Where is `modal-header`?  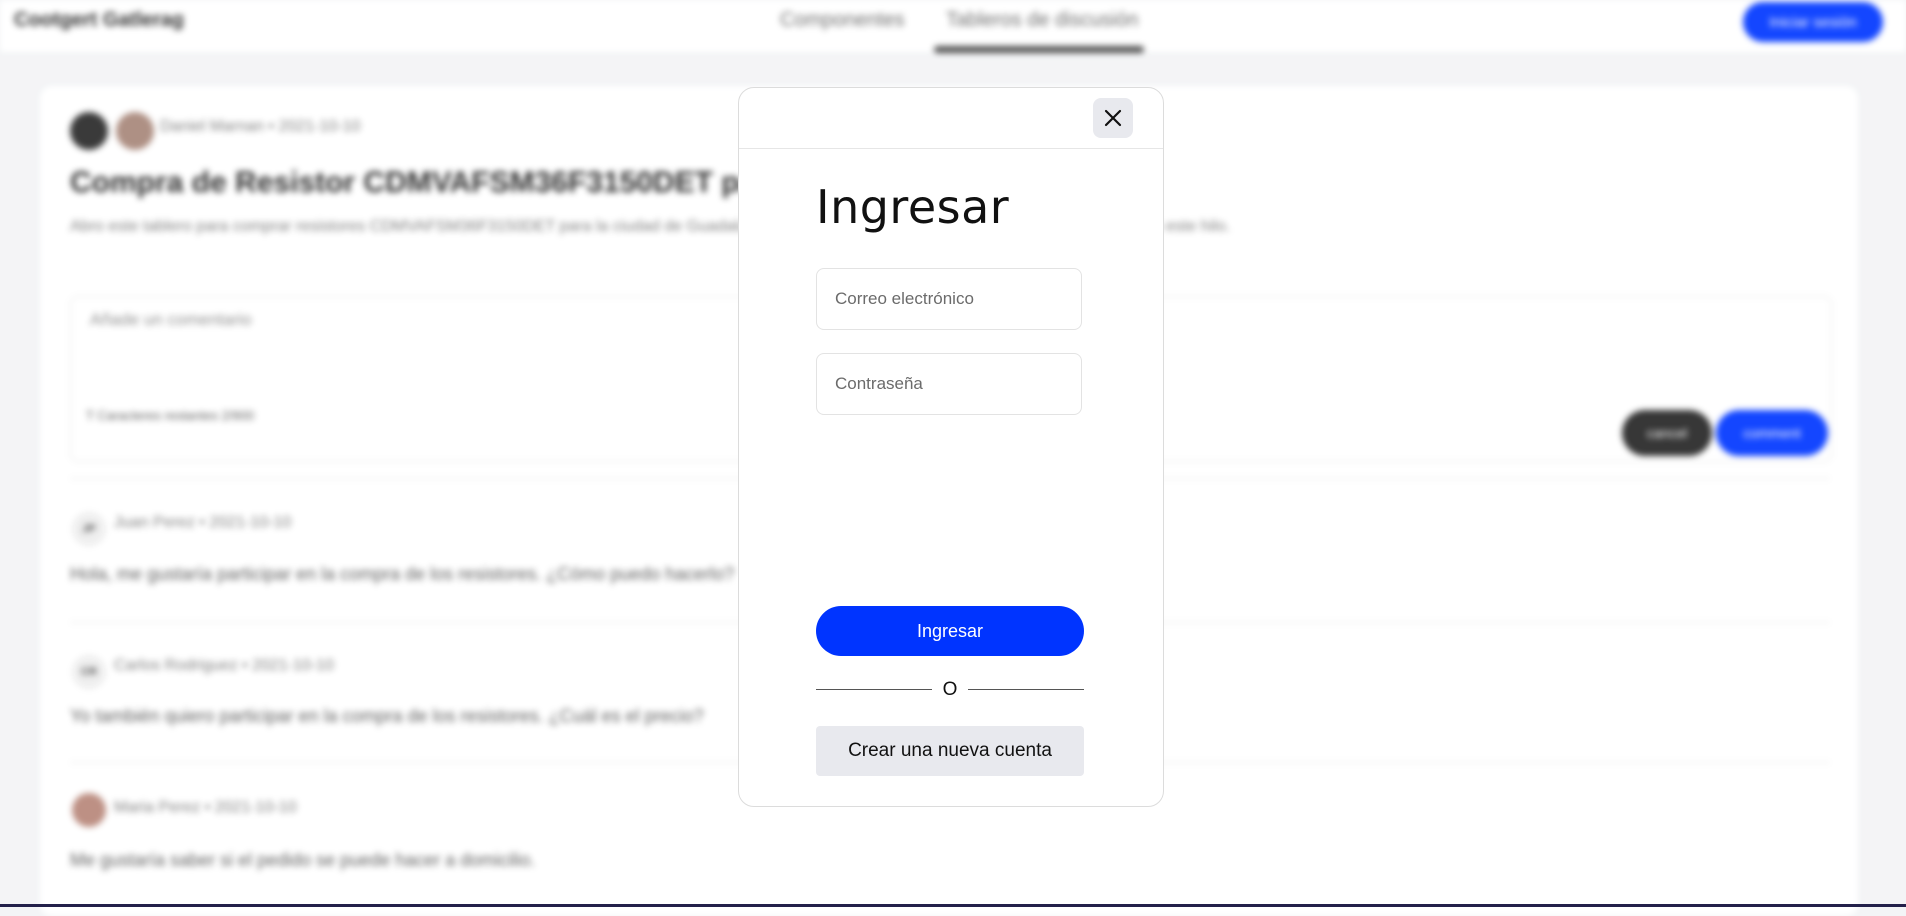 modal-header is located at coordinates (951, 118).